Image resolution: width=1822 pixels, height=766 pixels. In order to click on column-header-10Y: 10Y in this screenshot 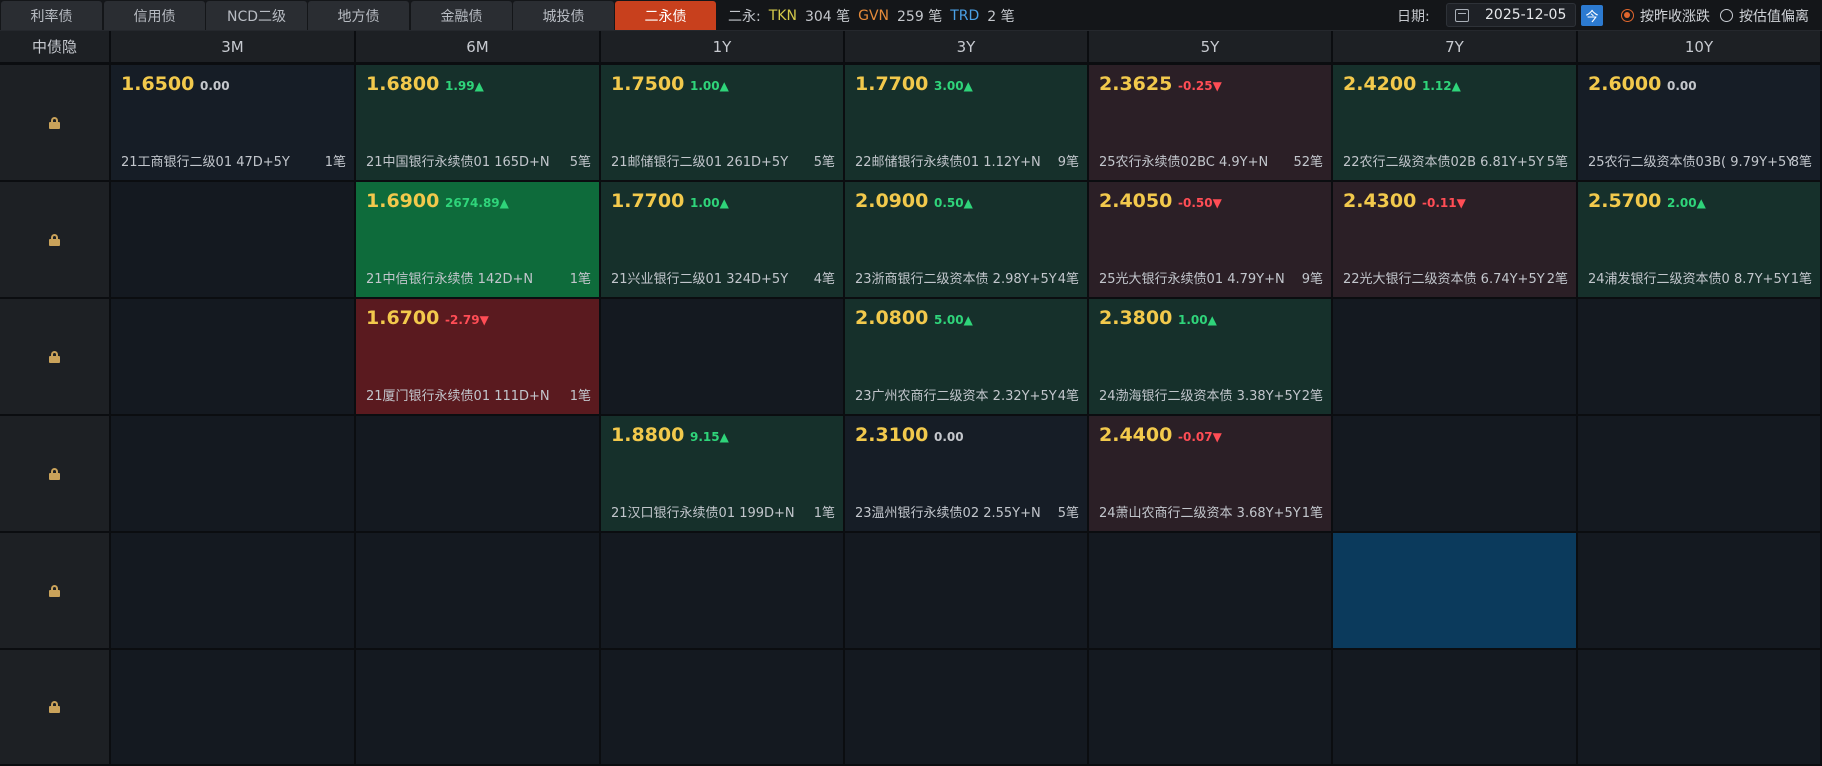, I will do `click(1700, 47)`.